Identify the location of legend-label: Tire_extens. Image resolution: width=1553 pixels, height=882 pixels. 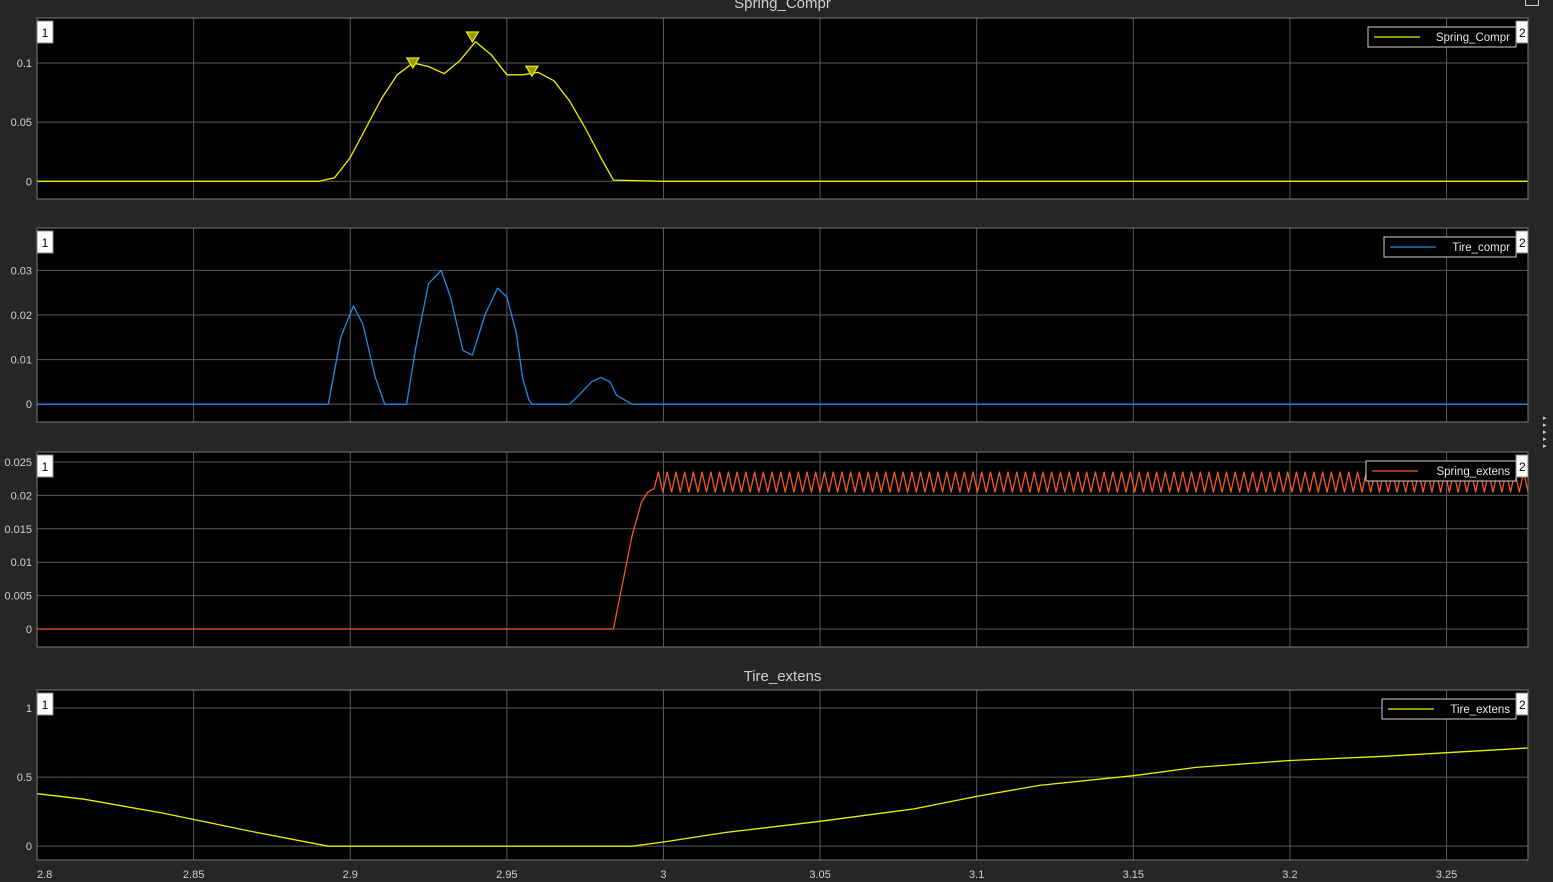
(1480, 710).